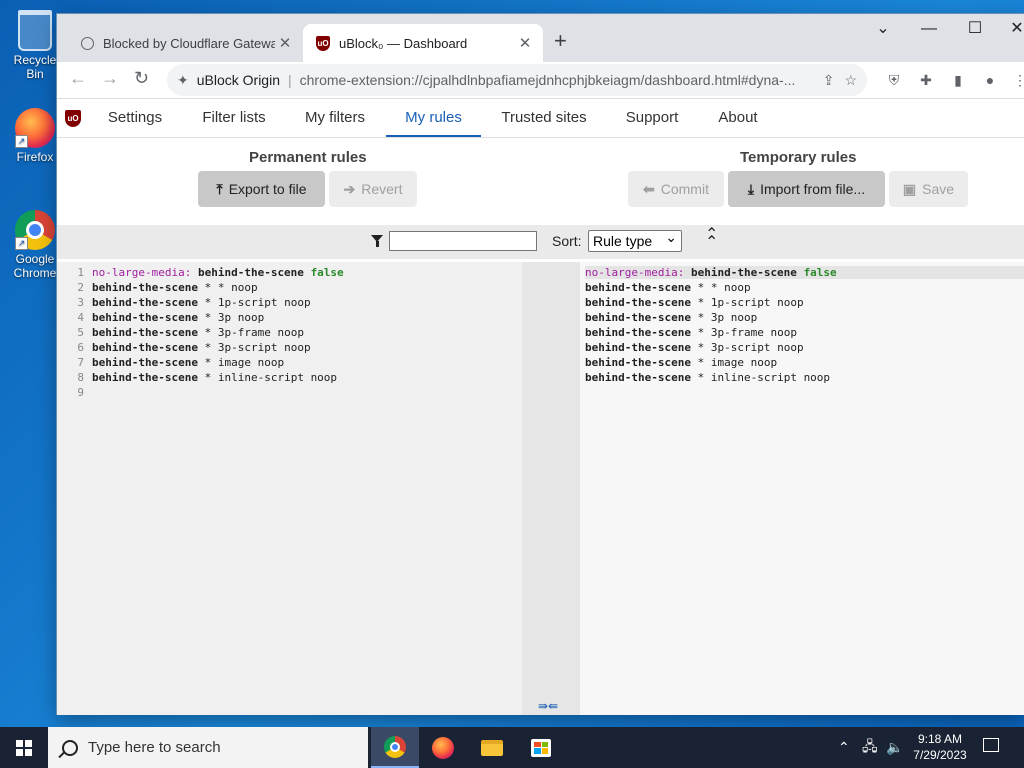 The image size is (1024, 768). Describe the element at coordinates (110, 78) in the screenshot. I see `forward-icon: →` at that location.